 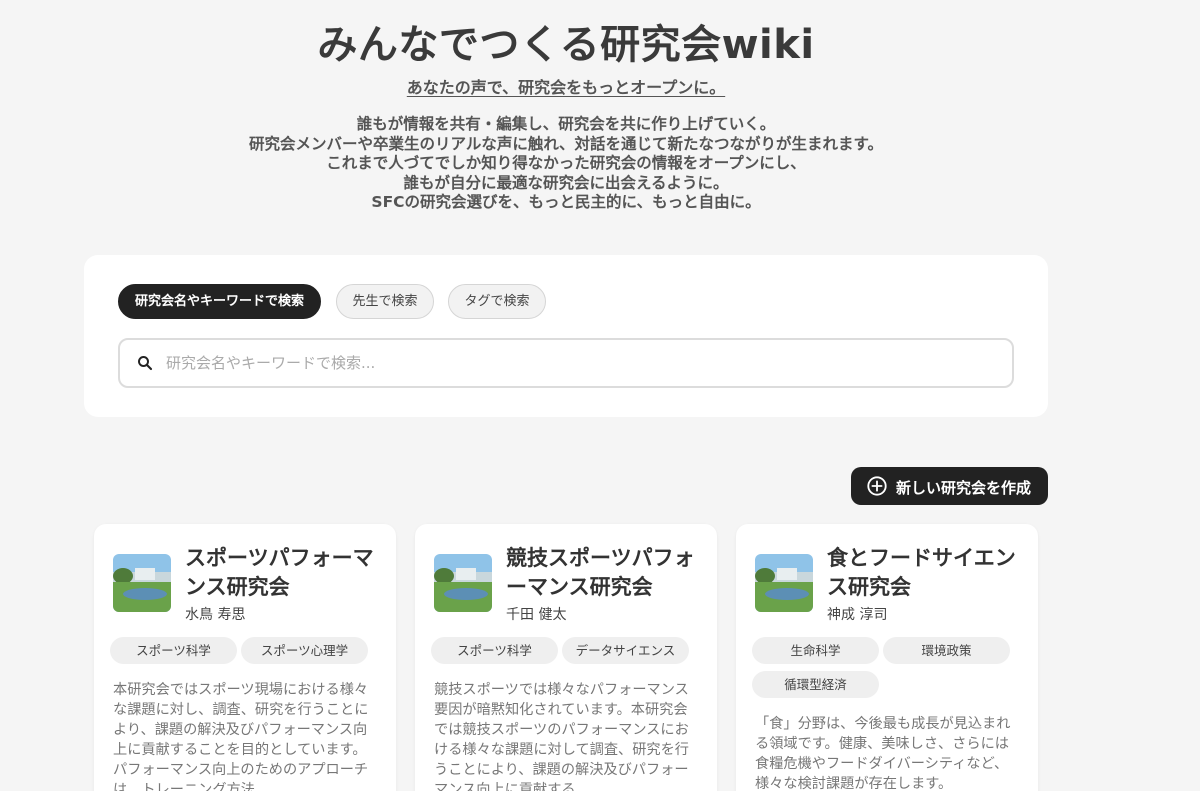 I want to click on professor-name: 千田 健太, so click(x=536, y=615).